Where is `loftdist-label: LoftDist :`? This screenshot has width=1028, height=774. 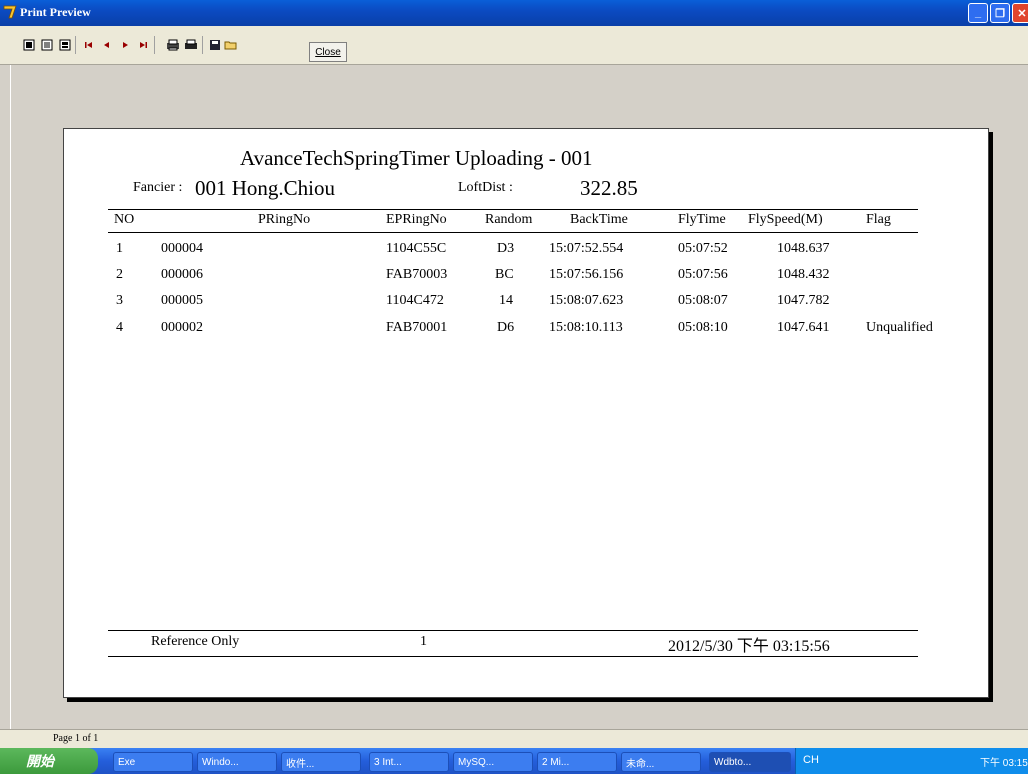
loftdist-label: LoftDist : is located at coordinates (485, 187).